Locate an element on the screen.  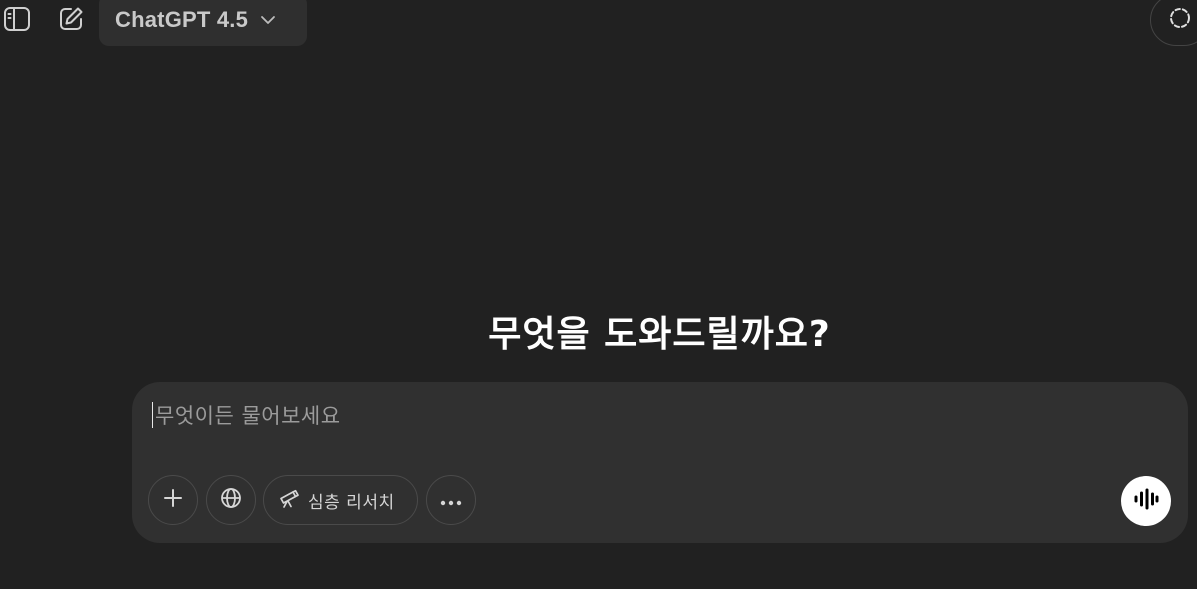
deep-research-label: 심층 리서치 is located at coordinates (351, 502).